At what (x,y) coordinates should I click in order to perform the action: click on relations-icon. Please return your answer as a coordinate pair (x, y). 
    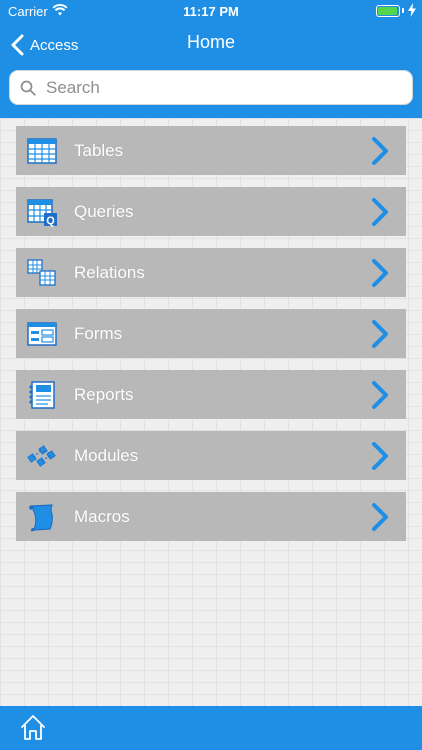
    Looking at the image, I should click on (41, 272).